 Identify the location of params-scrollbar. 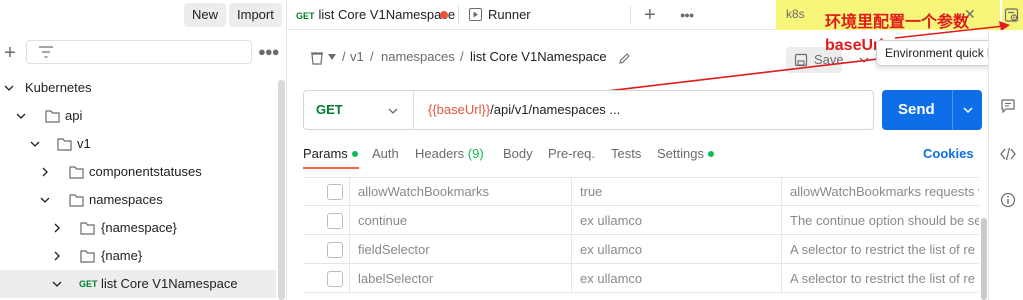
(984, 259).